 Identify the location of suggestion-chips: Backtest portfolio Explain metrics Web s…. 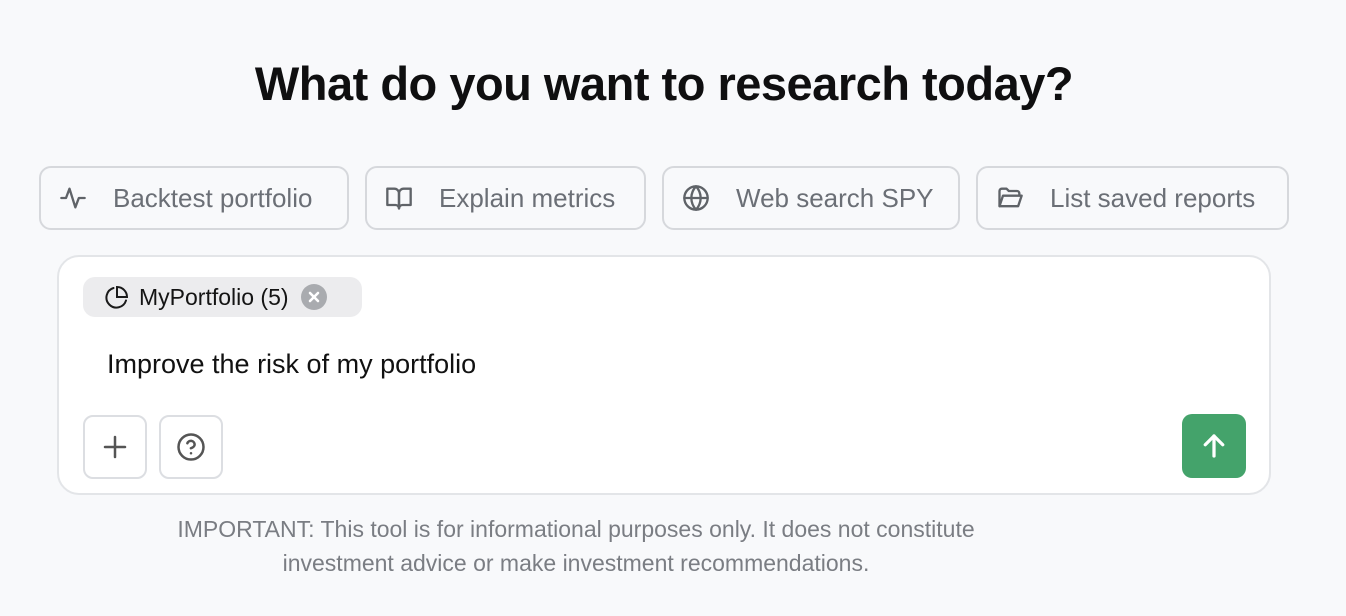
(673, 198).